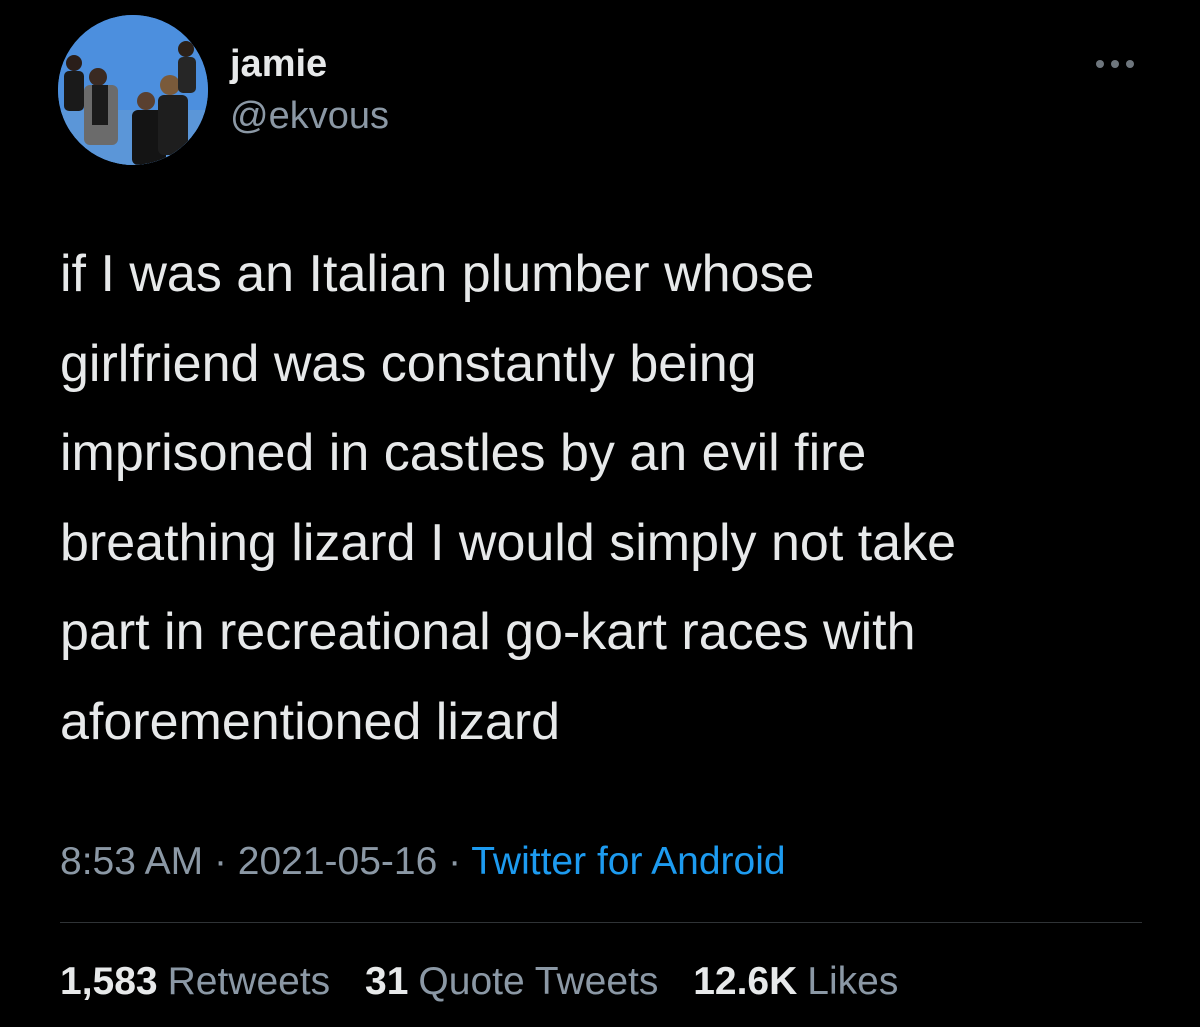 The height and width of the screenshot is (1027, 1200). What do you see at coordinates (488, 632) in the screenshot?
I see `tweet-text-line: part in recreational go-kart races with` at bounding box center [488, 632].